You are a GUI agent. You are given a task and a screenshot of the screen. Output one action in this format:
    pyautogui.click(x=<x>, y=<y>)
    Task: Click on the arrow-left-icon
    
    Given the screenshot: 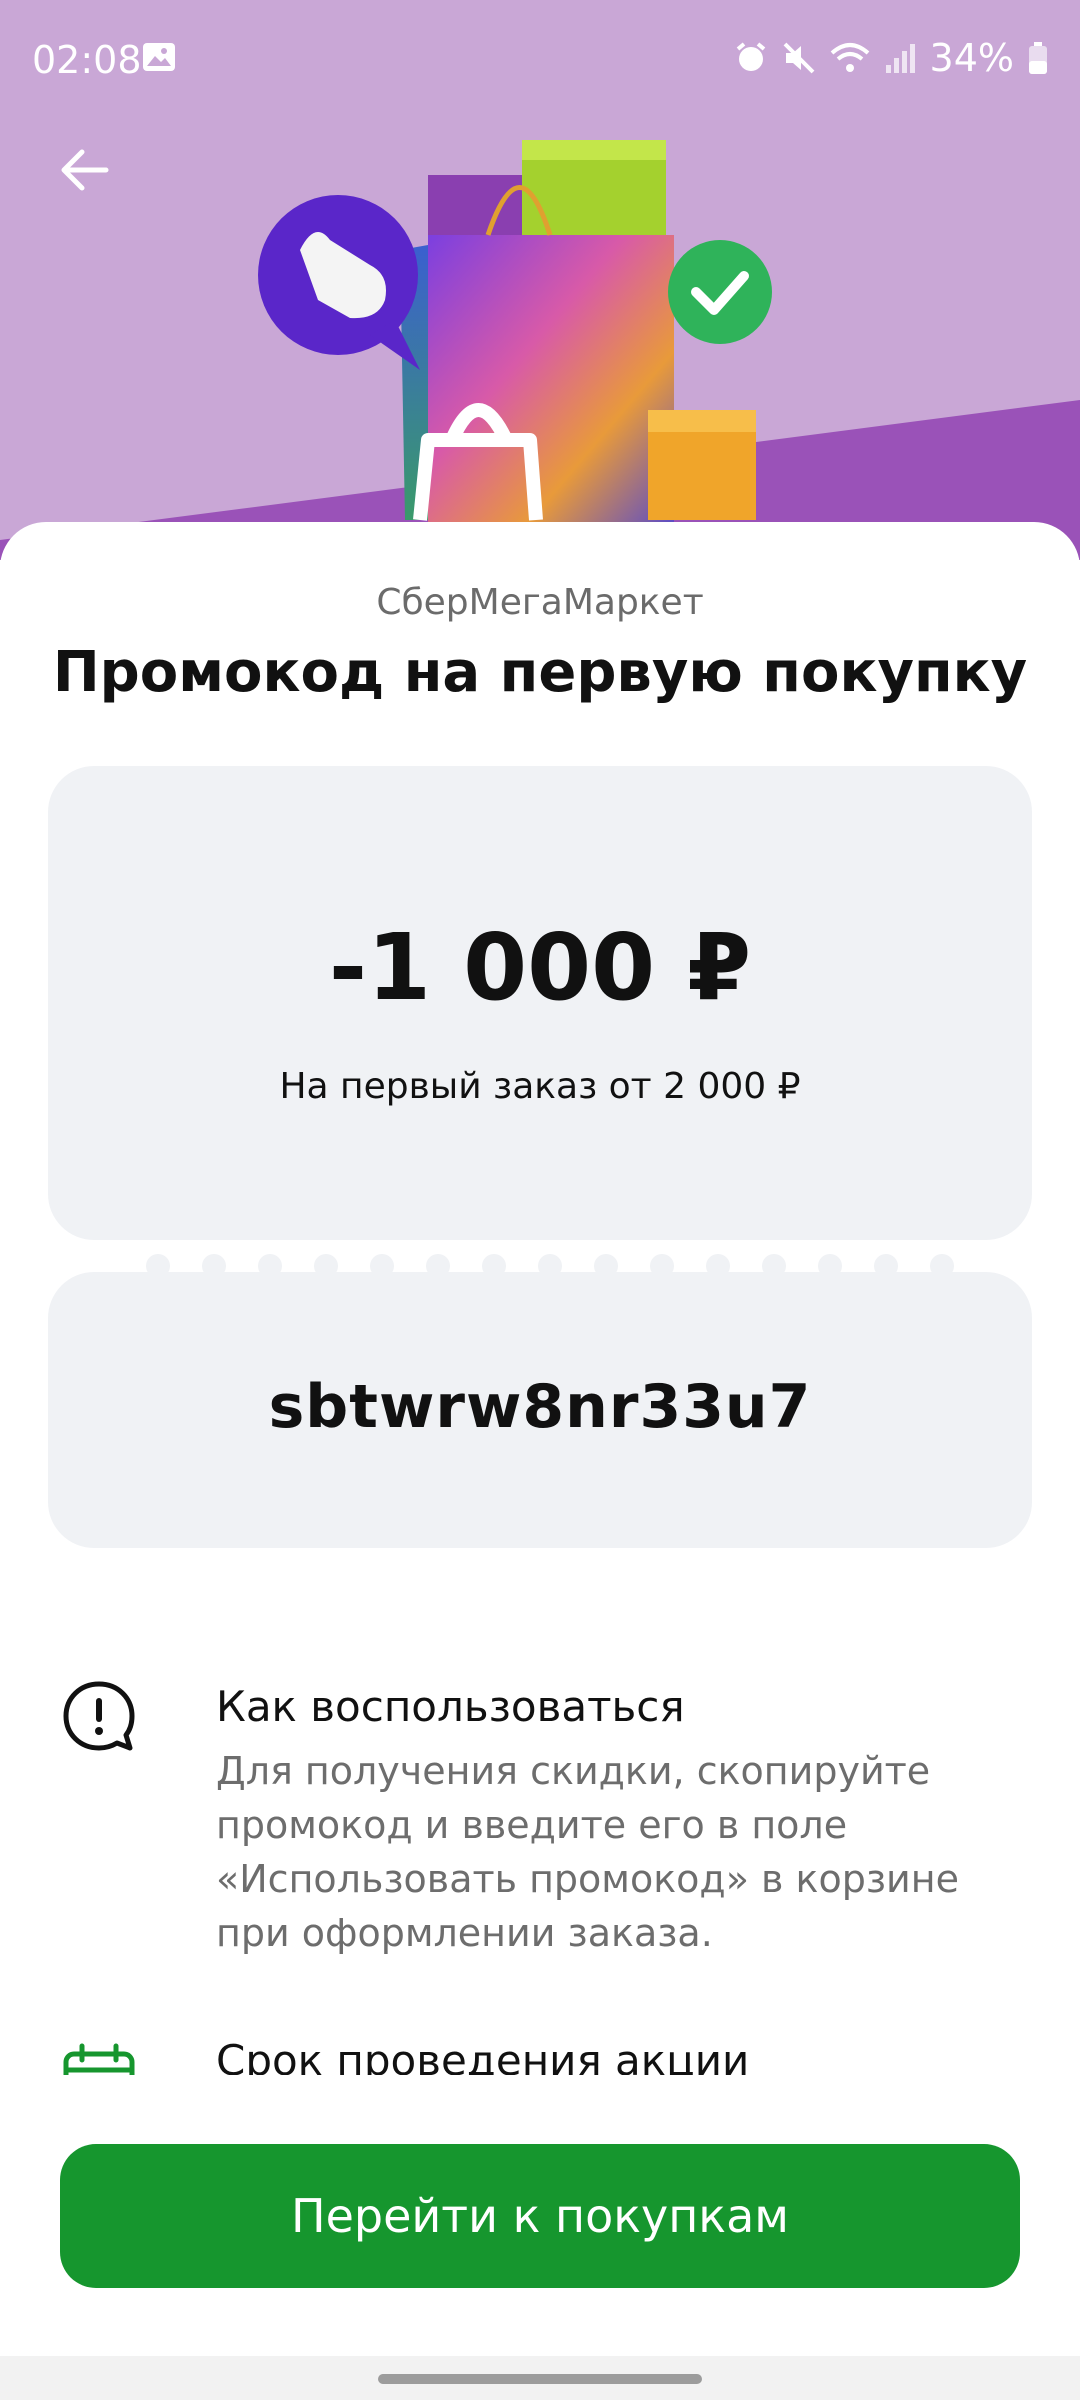 What is the action you would take?
    pyautogui.click(x=85, y=170)
    